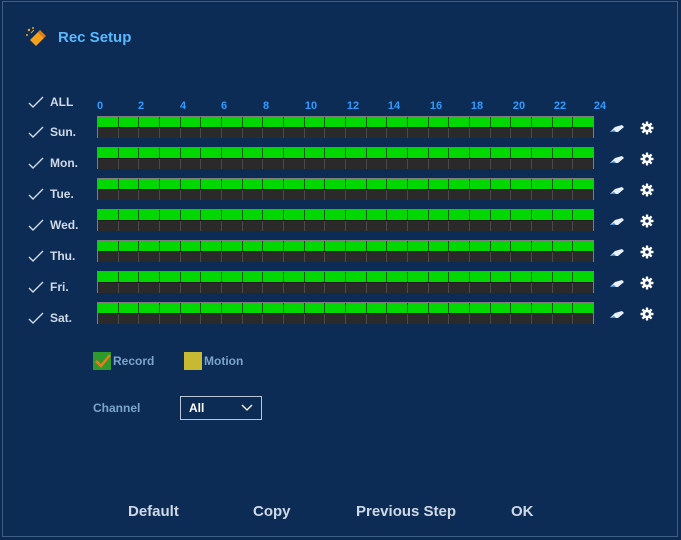 Image resolution: width=681 pixels, height=540 pixels. What do you see at coordinates (406, 511) in the screenshot?
I see `previous-step-button: Previous Step` at bounding box center [406, 511].